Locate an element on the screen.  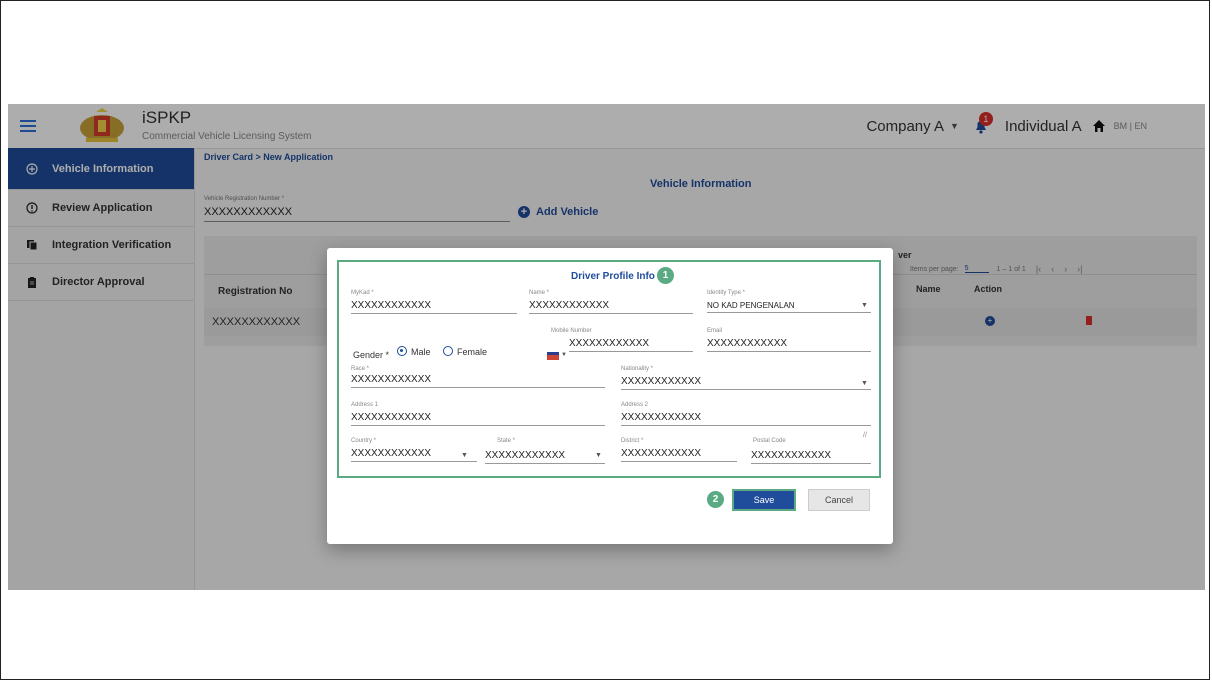
country-label: Country * is located at coordinates (364, 441).